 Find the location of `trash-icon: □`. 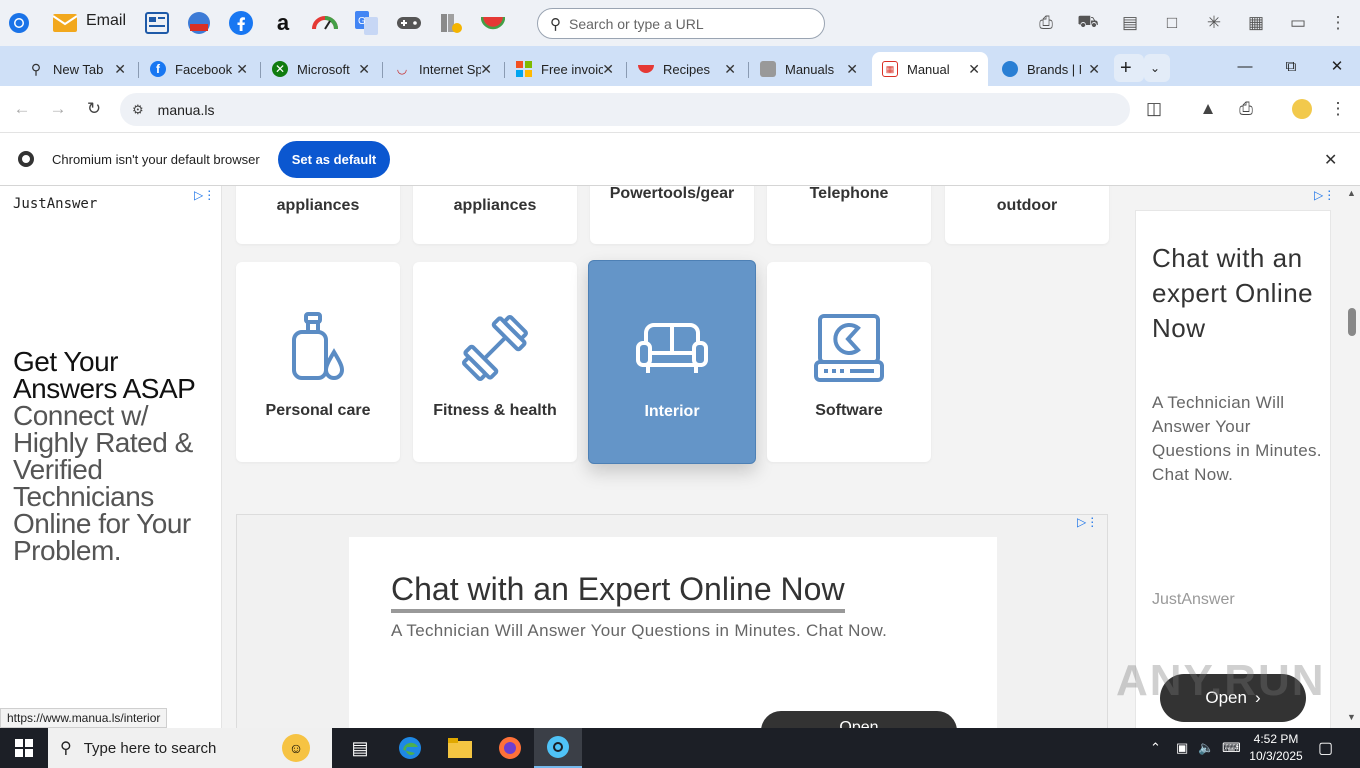

trash-icon: □ is located at coordinates (1172, 23).